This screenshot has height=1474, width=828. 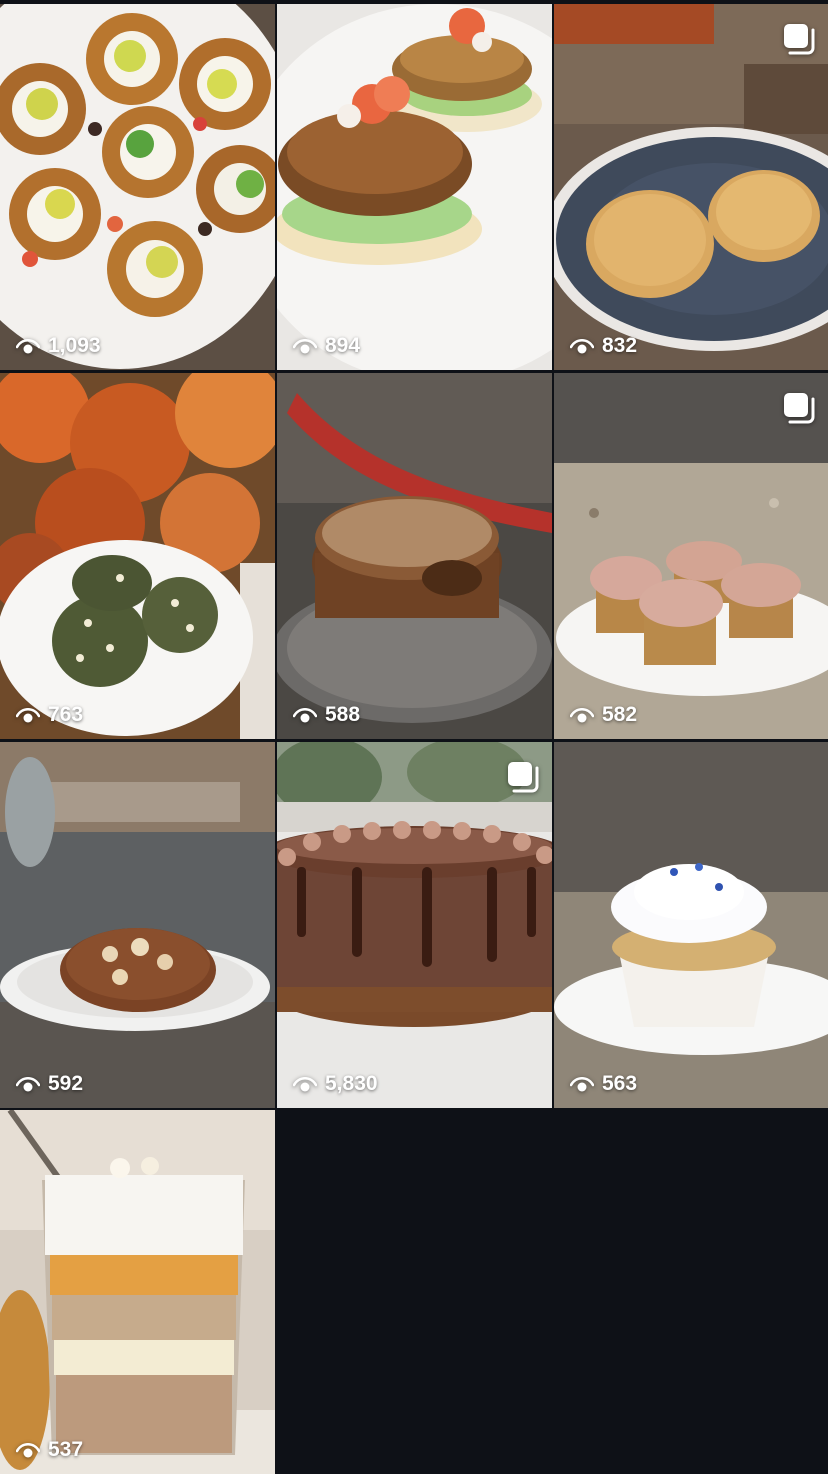 I want to click on view-count: 563, so click(x=603, y=1084).